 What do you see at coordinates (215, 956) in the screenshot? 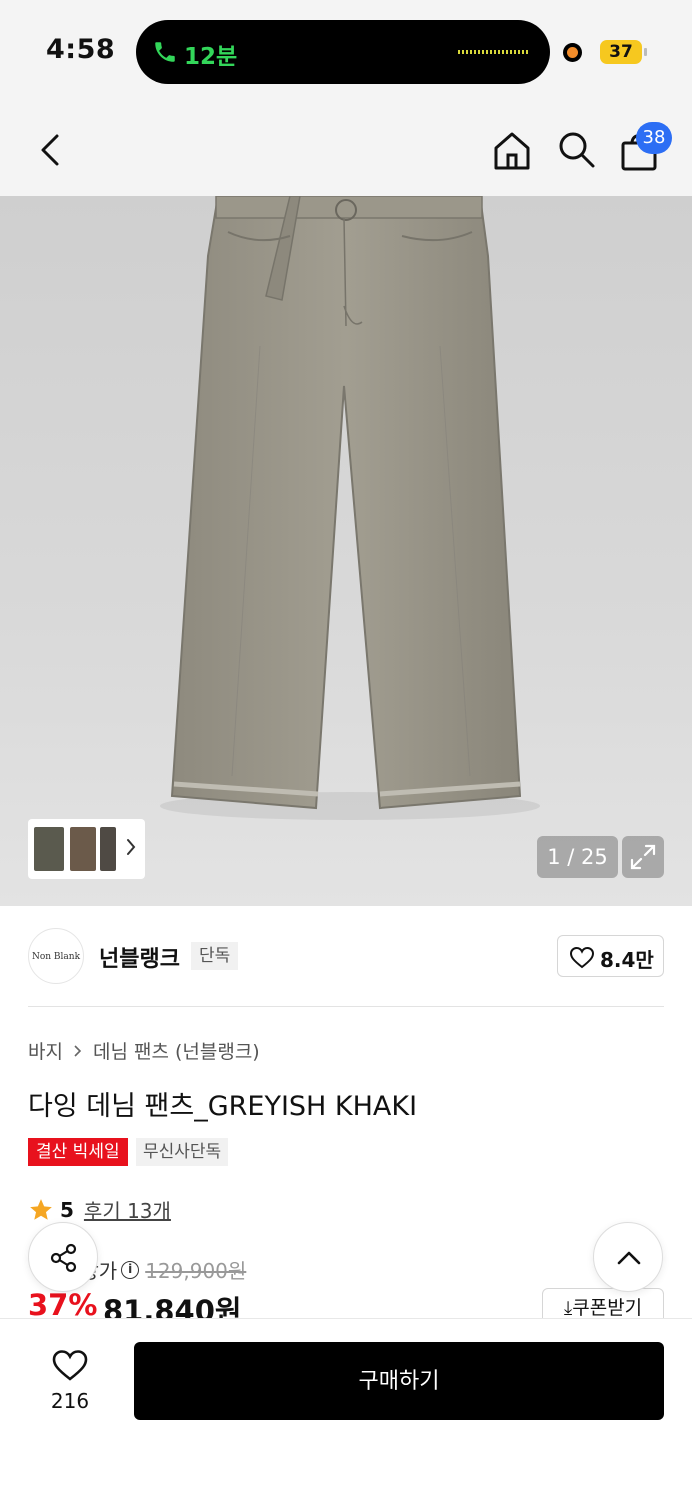
I see `exclusive-tag: 단독` at bounding box center [215, 956].